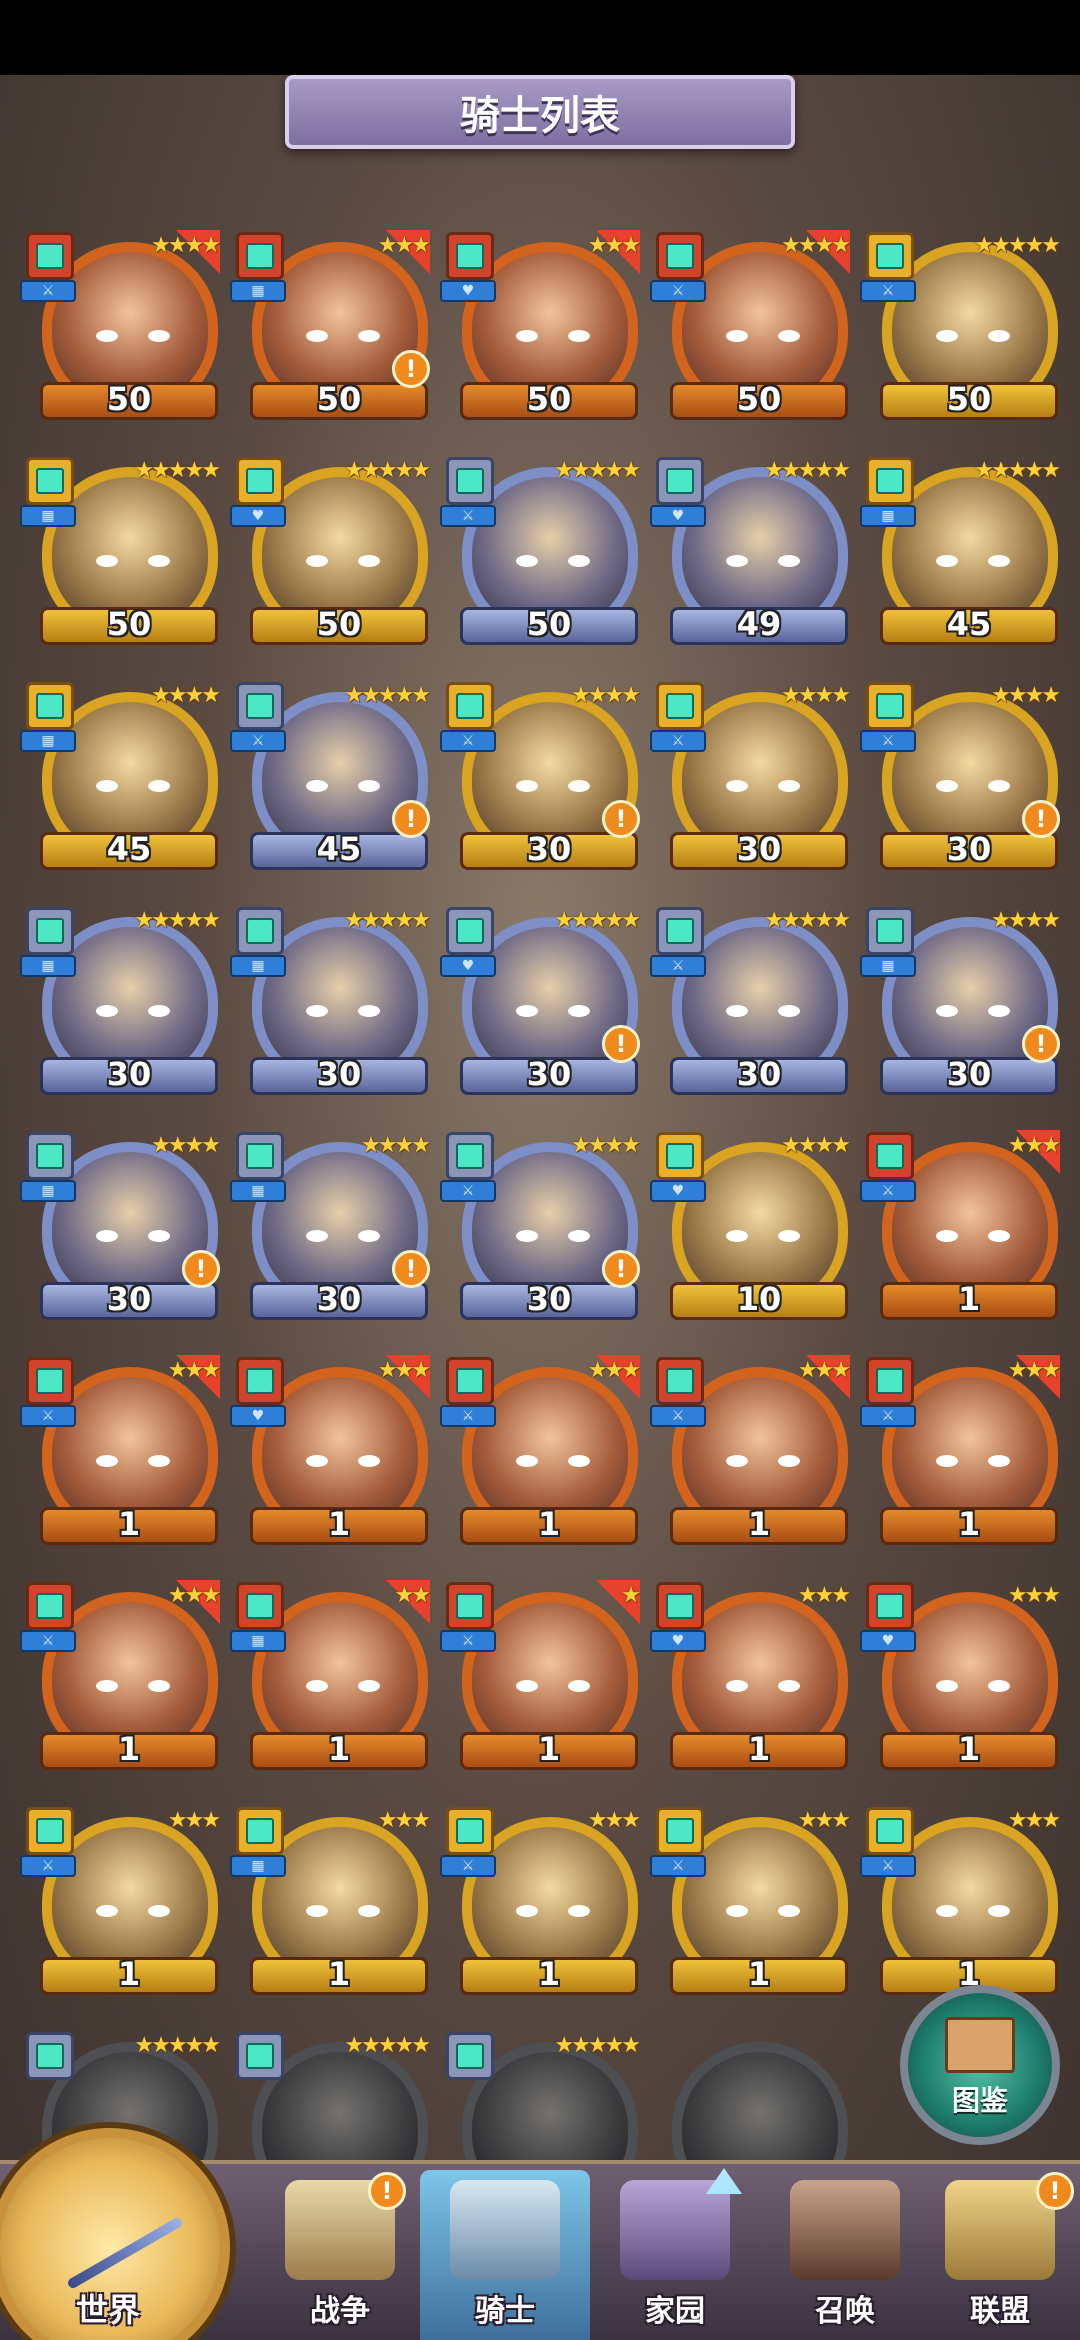 The image size is (1080, 2340). What do you see at coordinates (330, 328) in the screenshot?
I see `knight-card: 50 ▦ ★★★!` at bounding box center [330, 328].